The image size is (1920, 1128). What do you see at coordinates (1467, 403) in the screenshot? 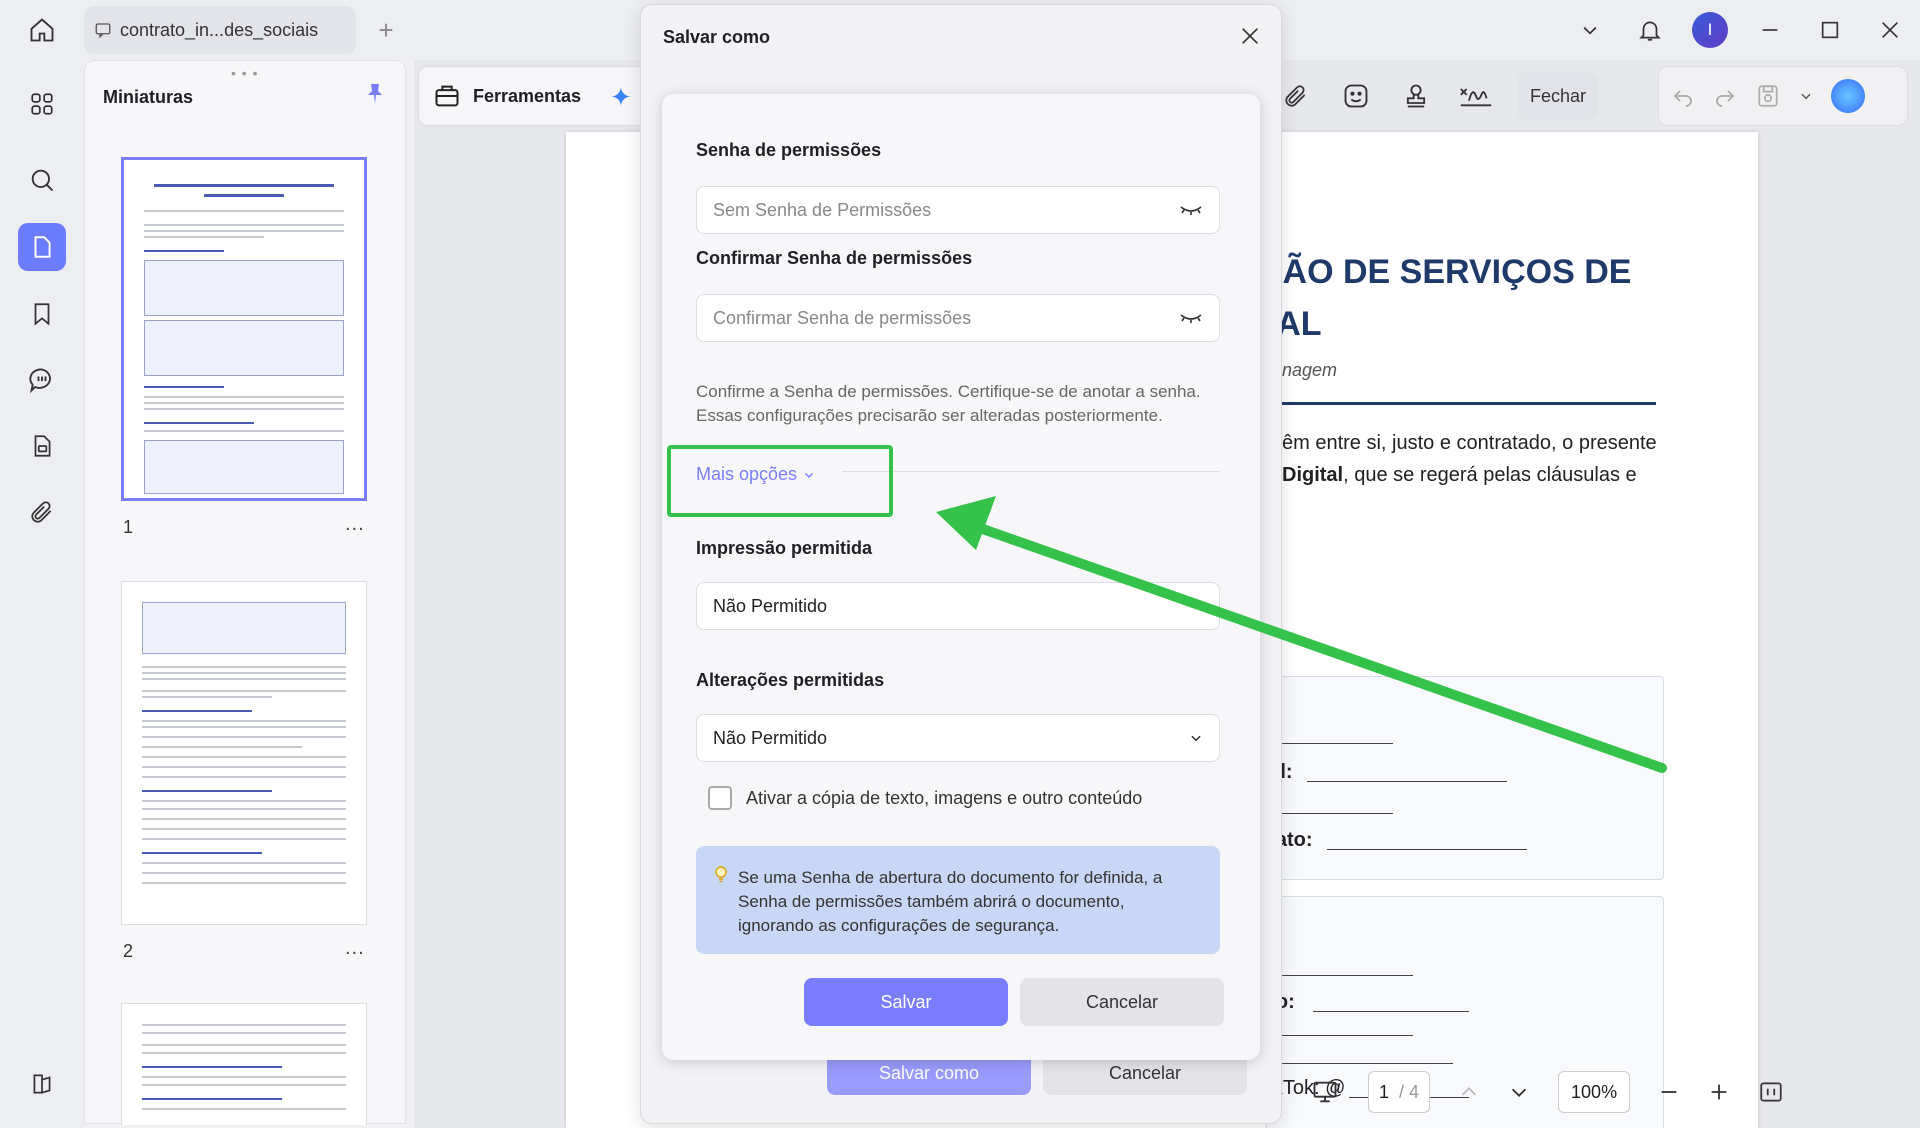
I see `doc-divider` at bounding box center [1467, 403].